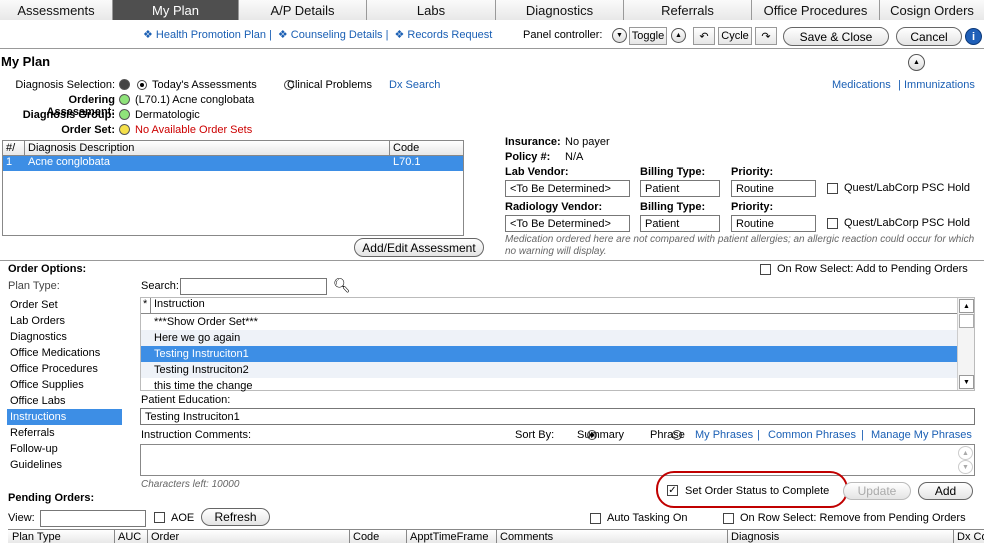  I want to click on order-options-label: Order Options:, so click(47, 269).